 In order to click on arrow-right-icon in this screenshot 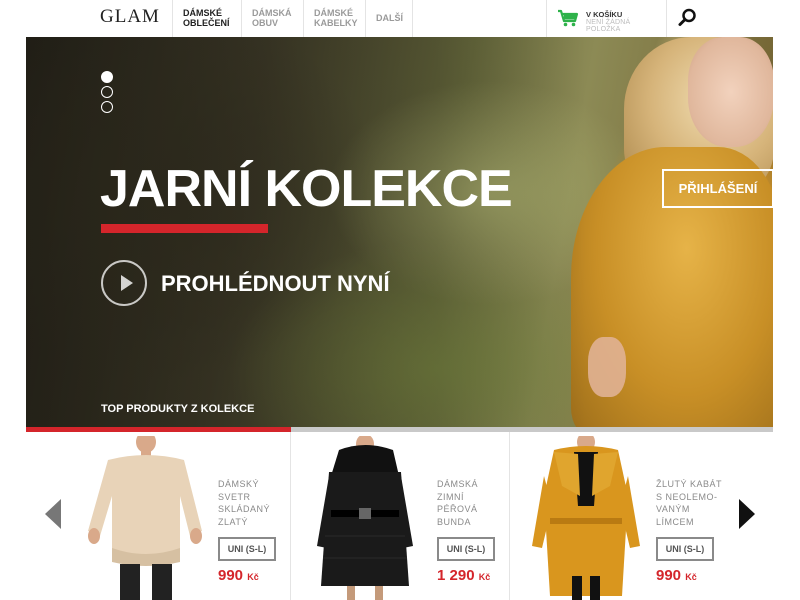, I will do `click(747, 514)`.